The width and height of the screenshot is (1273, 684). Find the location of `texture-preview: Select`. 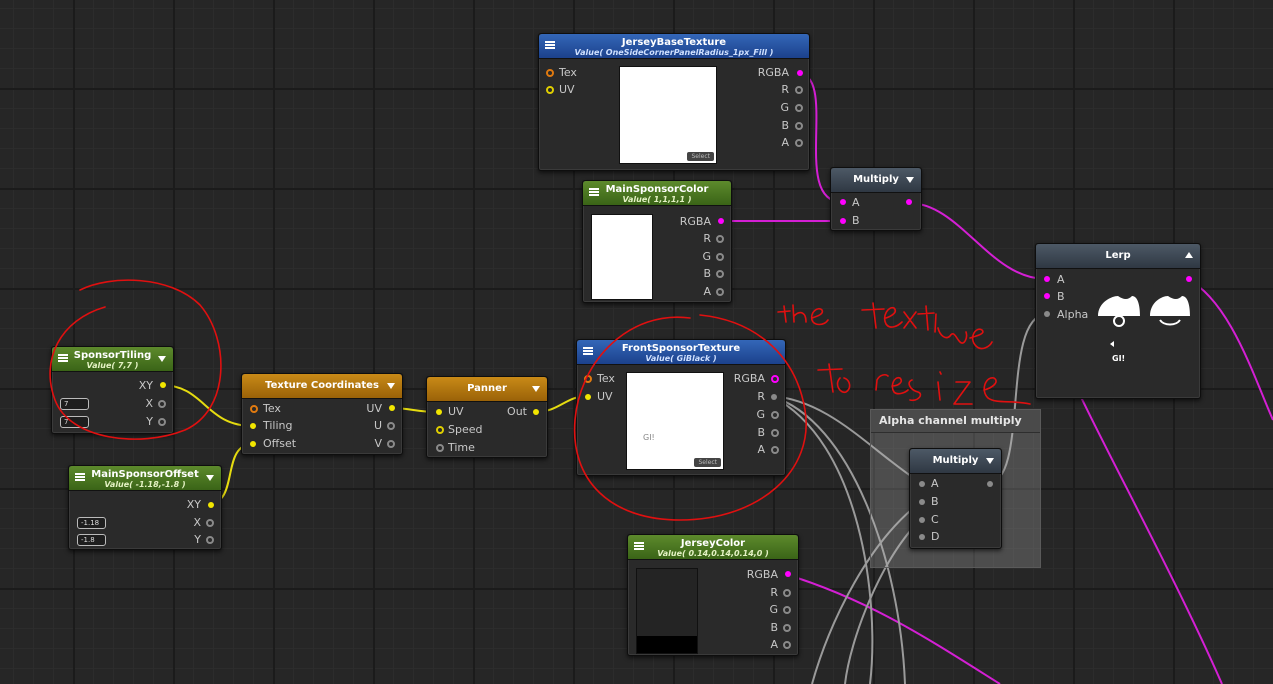

texture-preview: Select is located at coordinates (668, 115).